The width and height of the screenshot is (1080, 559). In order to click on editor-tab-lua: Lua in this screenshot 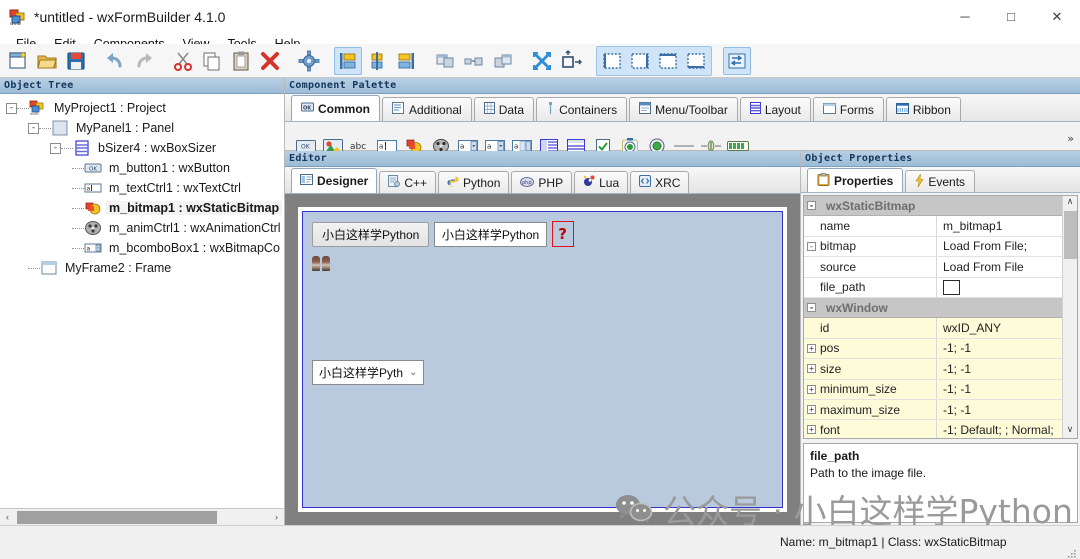, I will do `click(601, 182)`.